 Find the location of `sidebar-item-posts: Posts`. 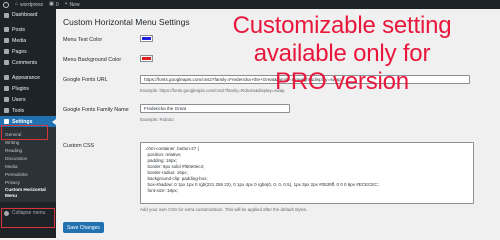

sidebar-item-posts: Posts is located at coordinates (28, 29).